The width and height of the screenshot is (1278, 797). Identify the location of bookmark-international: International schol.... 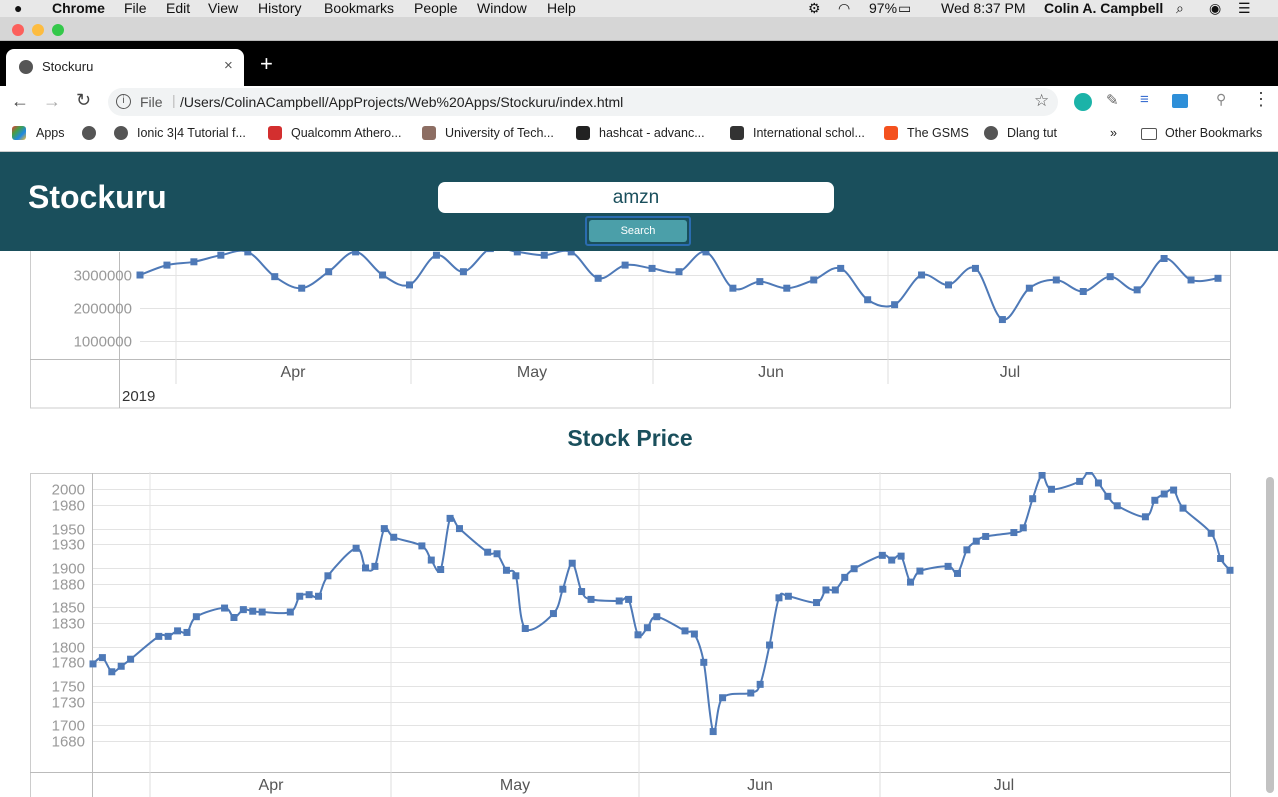
(809, 133).